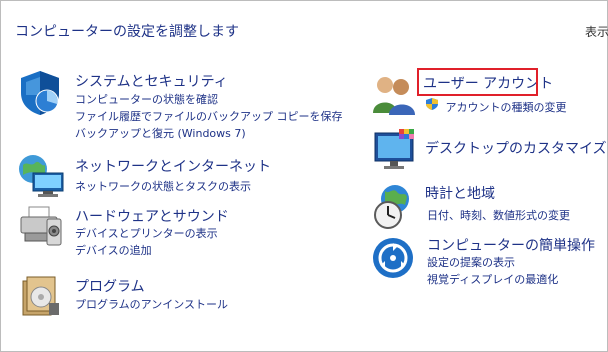  I want to click on link-uninstall-program: プログラムのアンインストール, so click(151, 304).